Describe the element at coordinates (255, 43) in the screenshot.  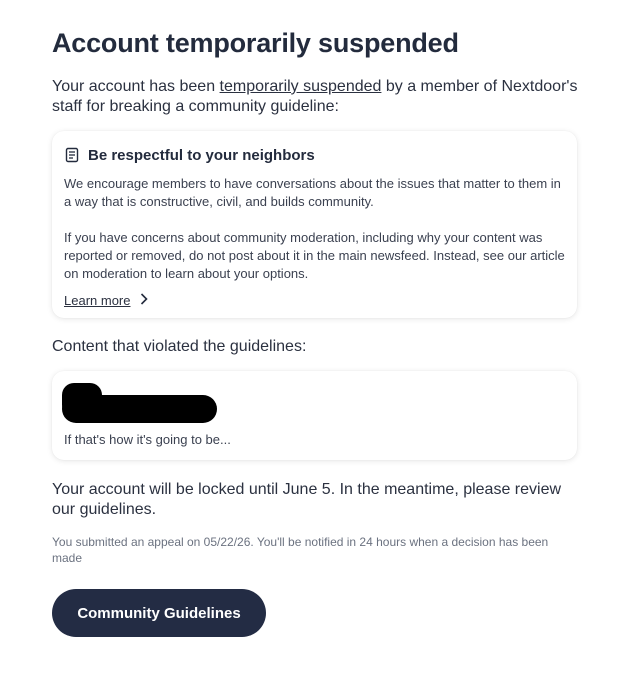
I see `page-title: Account temporarily suspended` at that location.